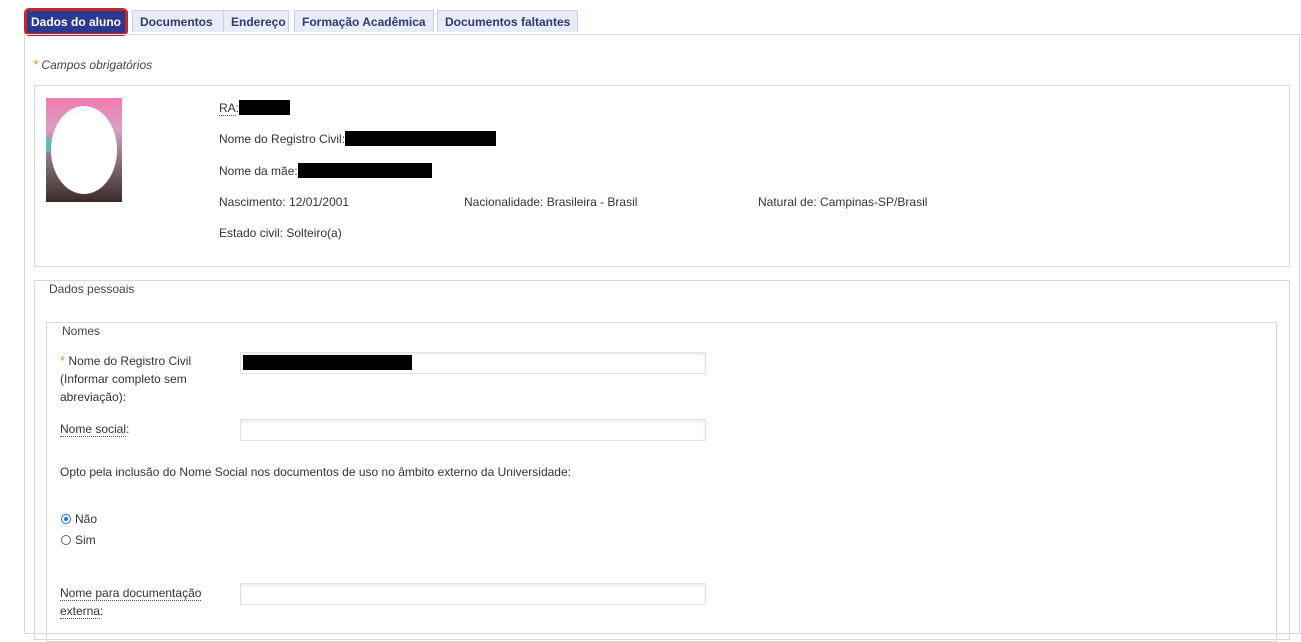 This screenshot has height=642, width=1301. What do you see at coordinates (364, 21) in the screenshot?
I see `tab-formacao-academica: Formação Acadêmica` at bounding box center [364, 21].